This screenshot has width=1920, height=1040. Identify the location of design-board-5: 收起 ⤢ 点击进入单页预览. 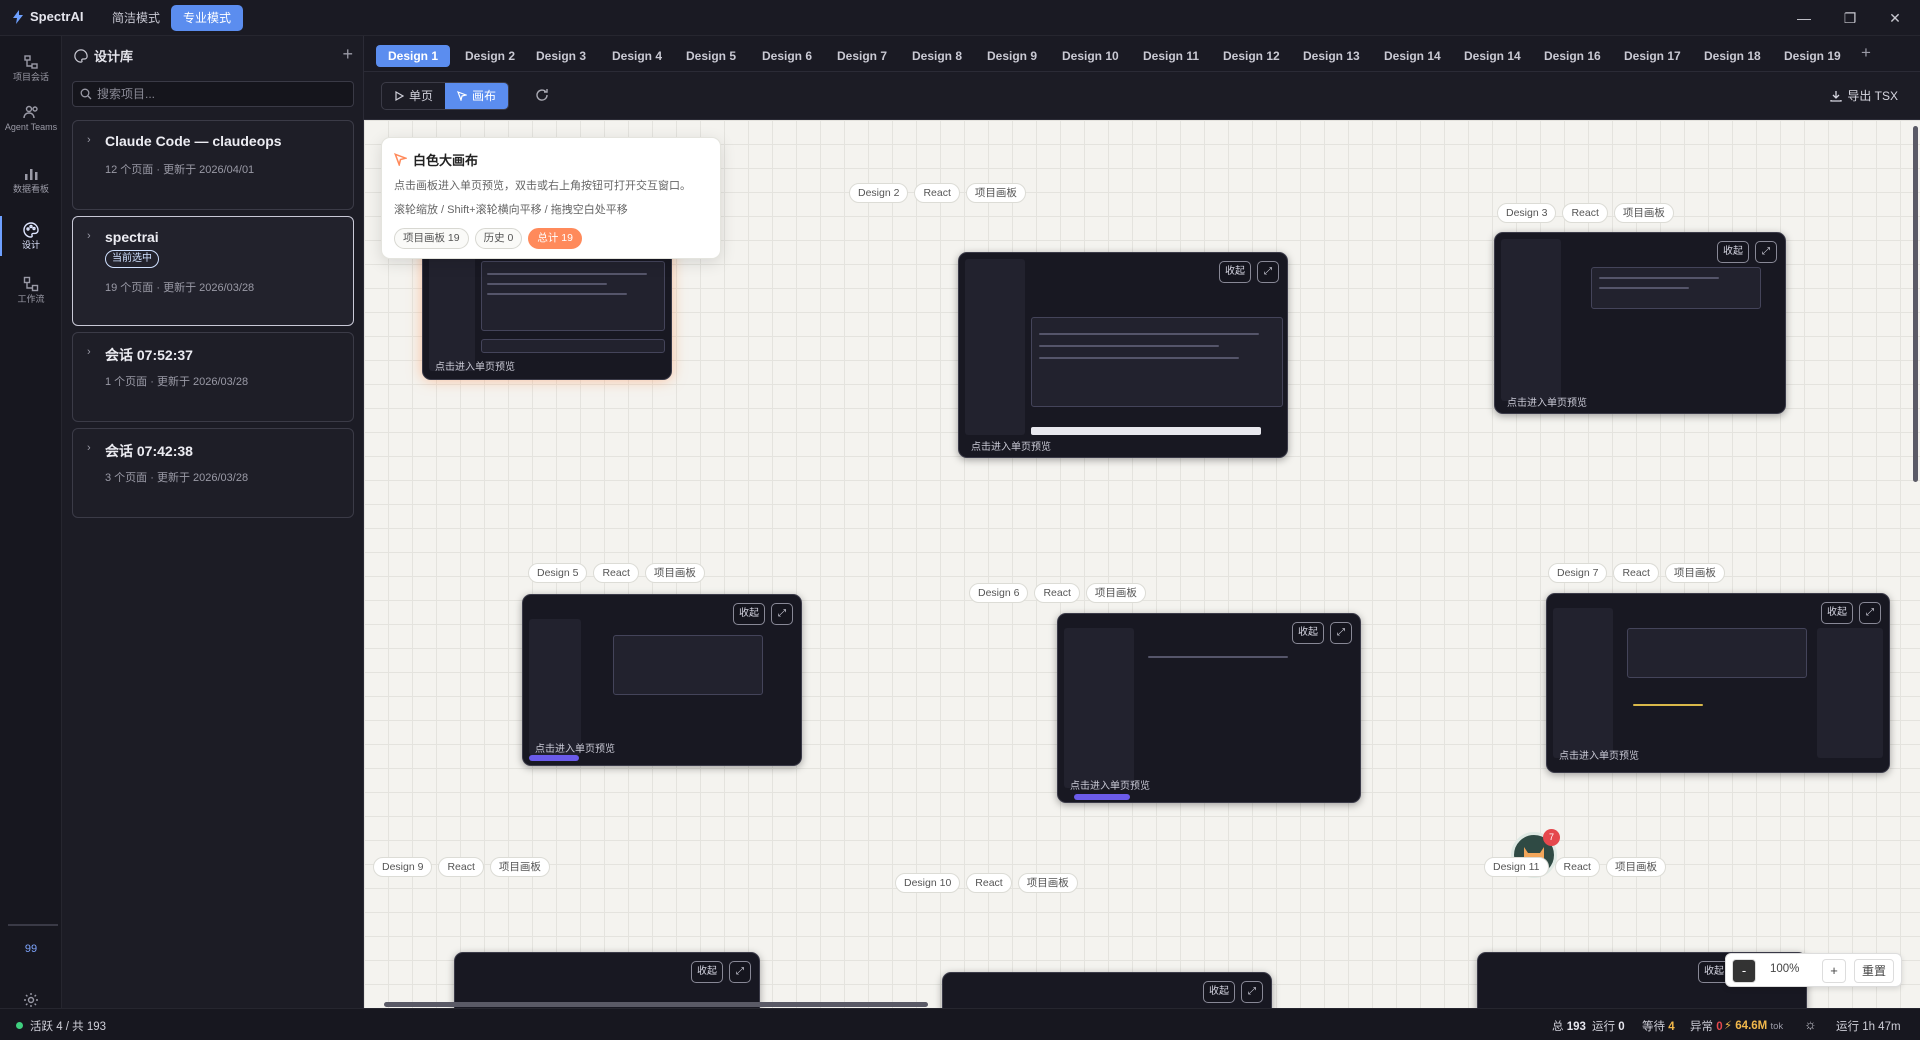
(662, 680).